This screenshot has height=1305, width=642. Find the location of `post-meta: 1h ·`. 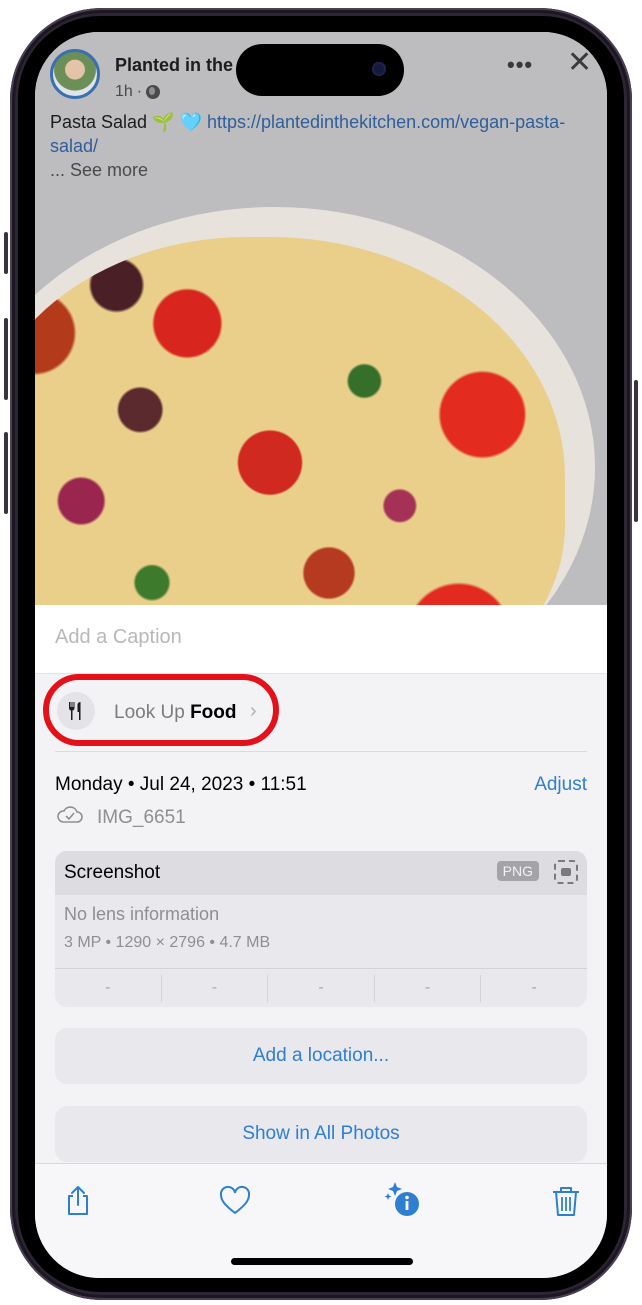

post-meta: 1h · is located at coordinates (138, 92).